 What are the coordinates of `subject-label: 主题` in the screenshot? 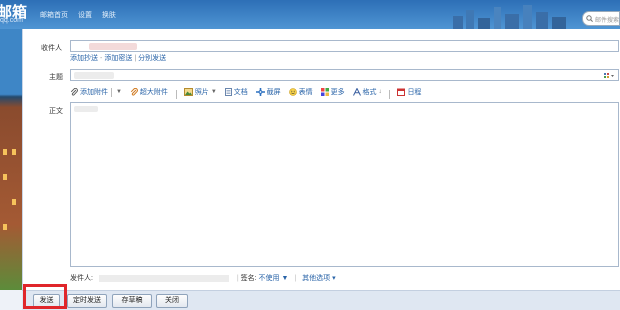 It's located at (56, 77).